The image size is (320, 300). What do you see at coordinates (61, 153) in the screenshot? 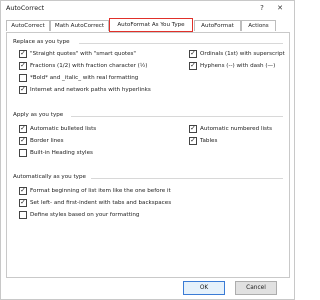
I see `option-label: Built-in Heading styles` at bounding box center [61, 153].